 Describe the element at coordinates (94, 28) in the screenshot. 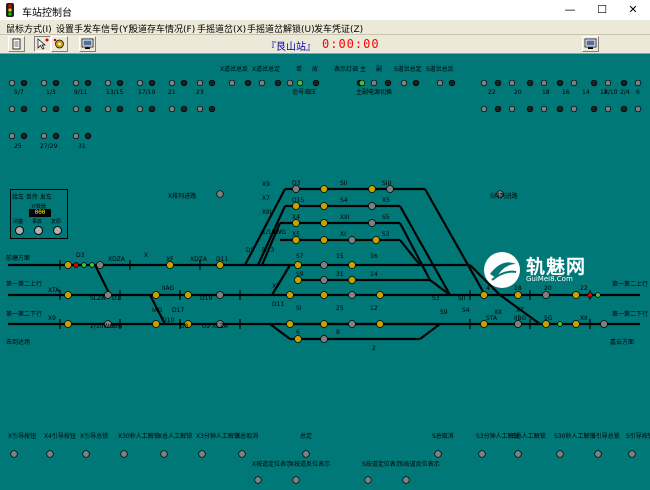

I see `menu-set-departure-signal: 设置手发车信号(Y)` at that location.